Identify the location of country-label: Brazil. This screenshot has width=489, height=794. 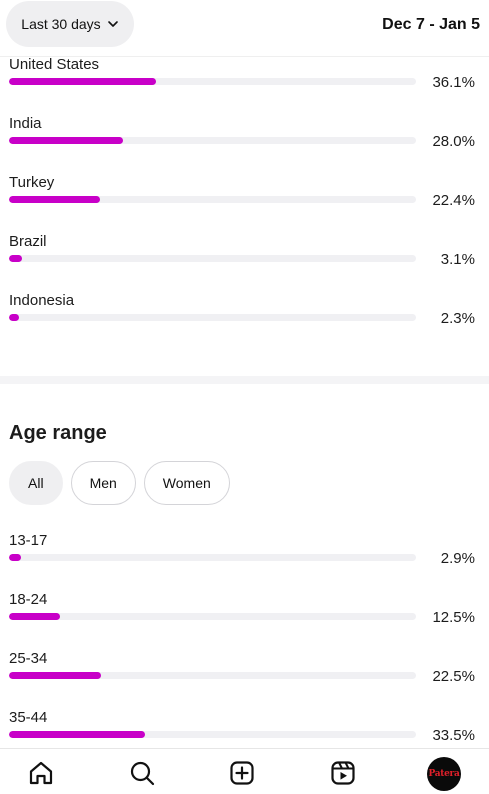
(28, 241).